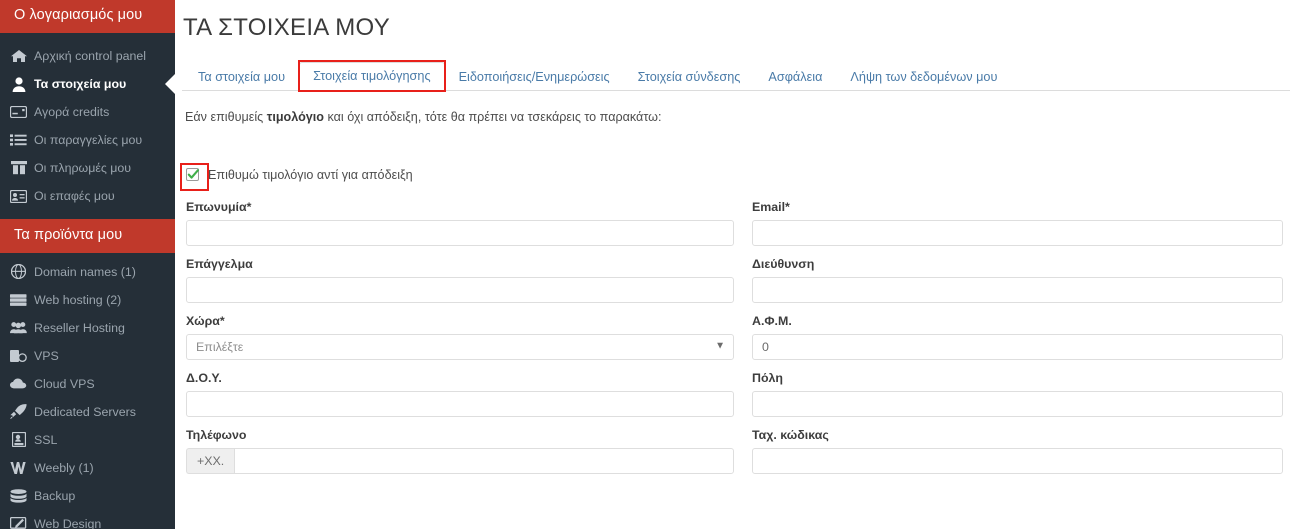 Image resolution: width=1300 pixels, height=529 pixels. I want to click on sidebar-item-buy-credits: Αγορά credits, so click(87, 112).